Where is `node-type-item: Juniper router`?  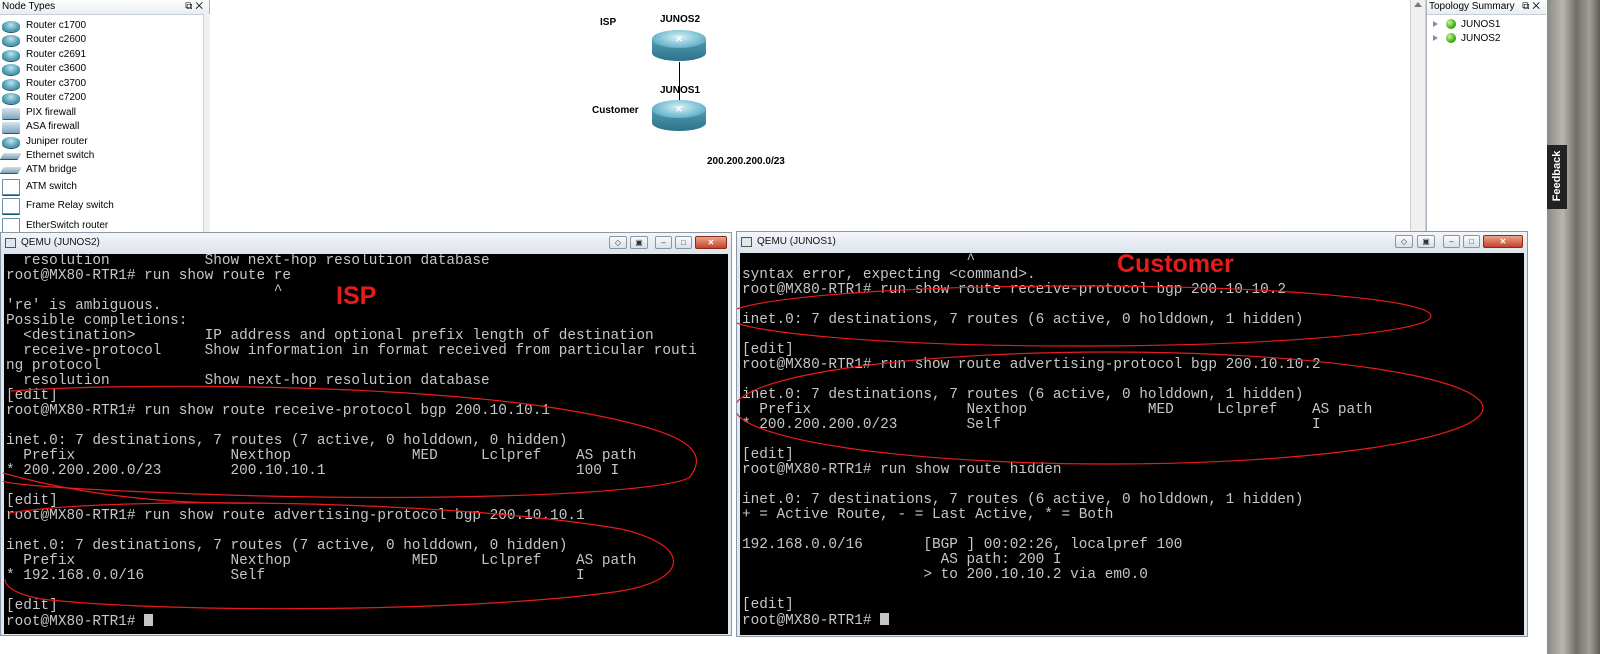 node-type-item: Juniper router is located at coordinates (45, 142).